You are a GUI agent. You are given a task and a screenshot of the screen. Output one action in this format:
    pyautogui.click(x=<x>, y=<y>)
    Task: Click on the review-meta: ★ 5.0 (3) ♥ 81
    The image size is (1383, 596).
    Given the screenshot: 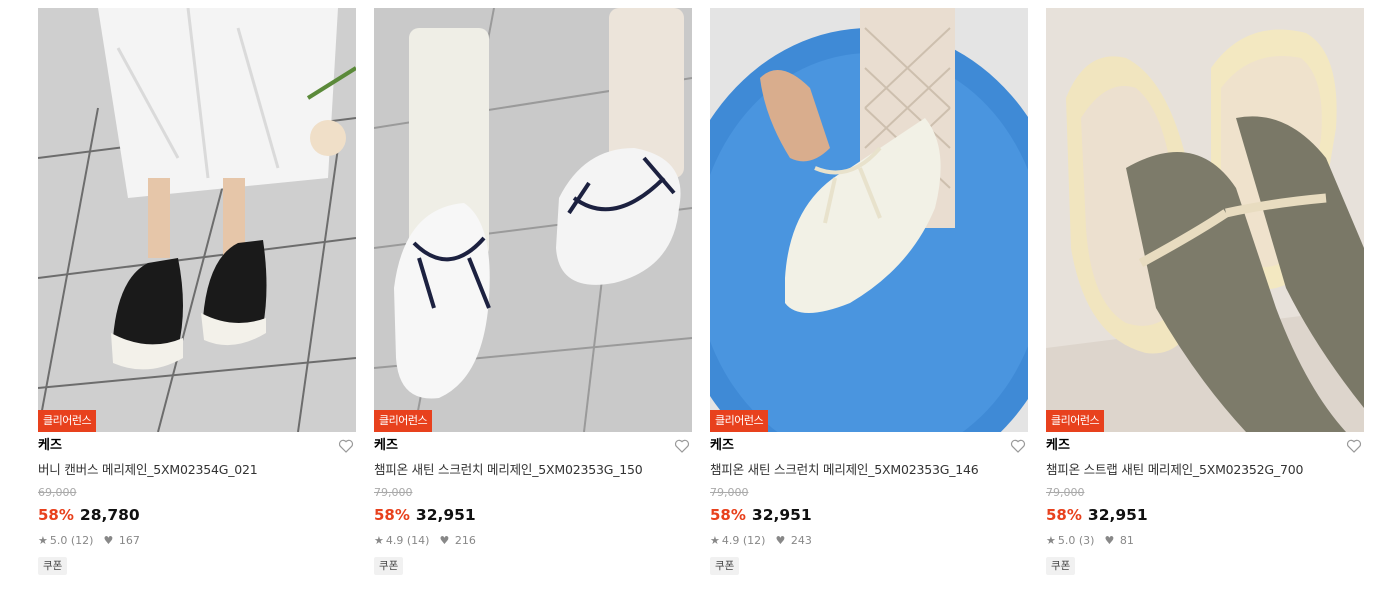 What is the action you would take?
    pyautogui.click(x=1205, y=541)
    